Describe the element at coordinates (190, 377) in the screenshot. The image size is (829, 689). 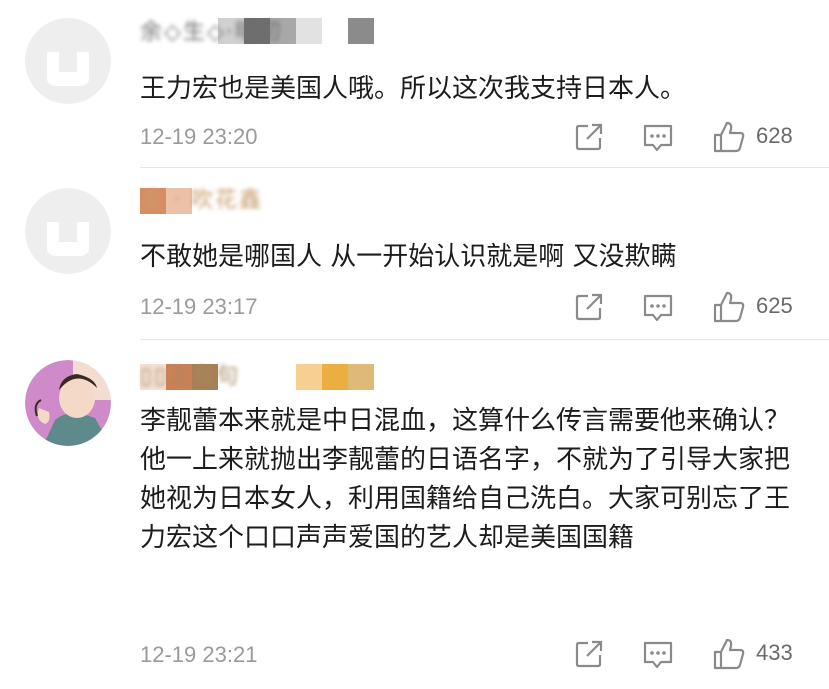
I see `username: ▯▯上有句` at that location.